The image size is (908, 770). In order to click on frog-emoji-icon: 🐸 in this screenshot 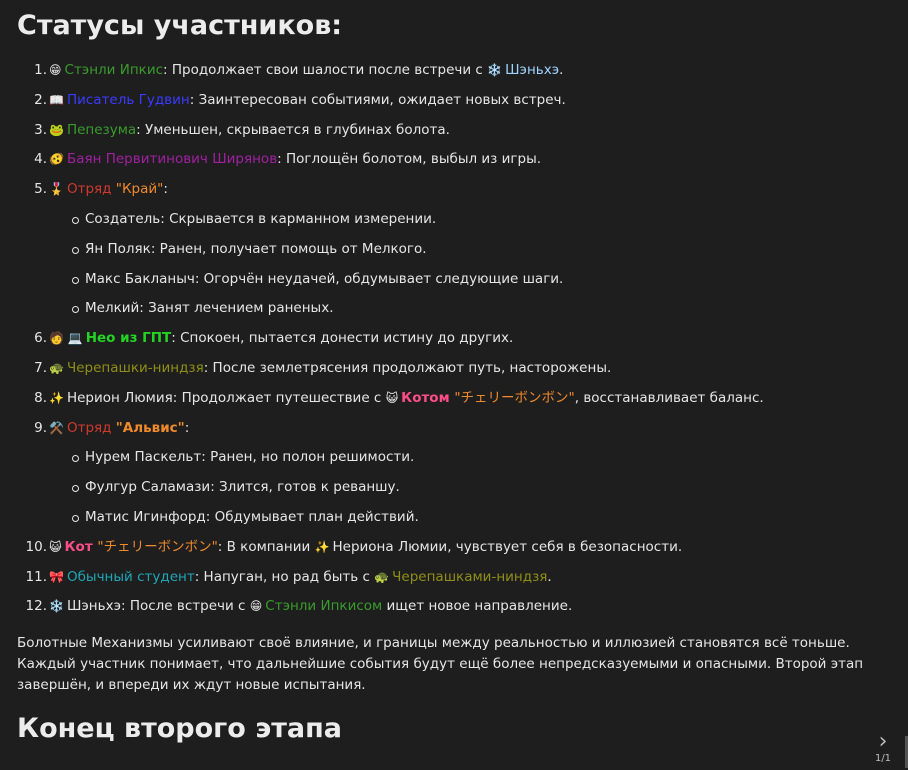, I will do `click(56, 129)`.